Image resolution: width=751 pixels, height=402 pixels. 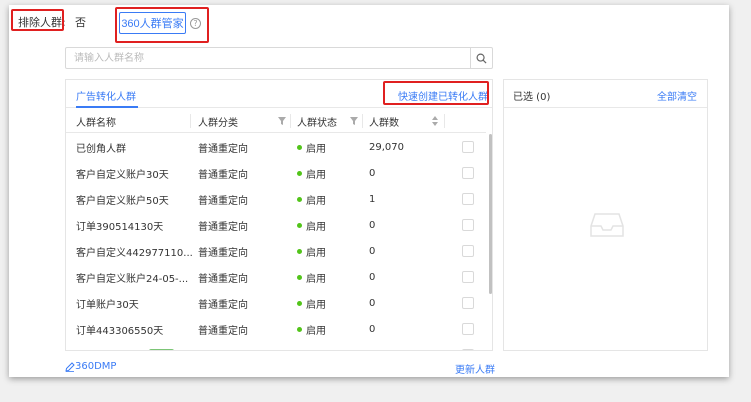 I want to click on audience-name: 订单账户30天, so click(x=135, y=303).